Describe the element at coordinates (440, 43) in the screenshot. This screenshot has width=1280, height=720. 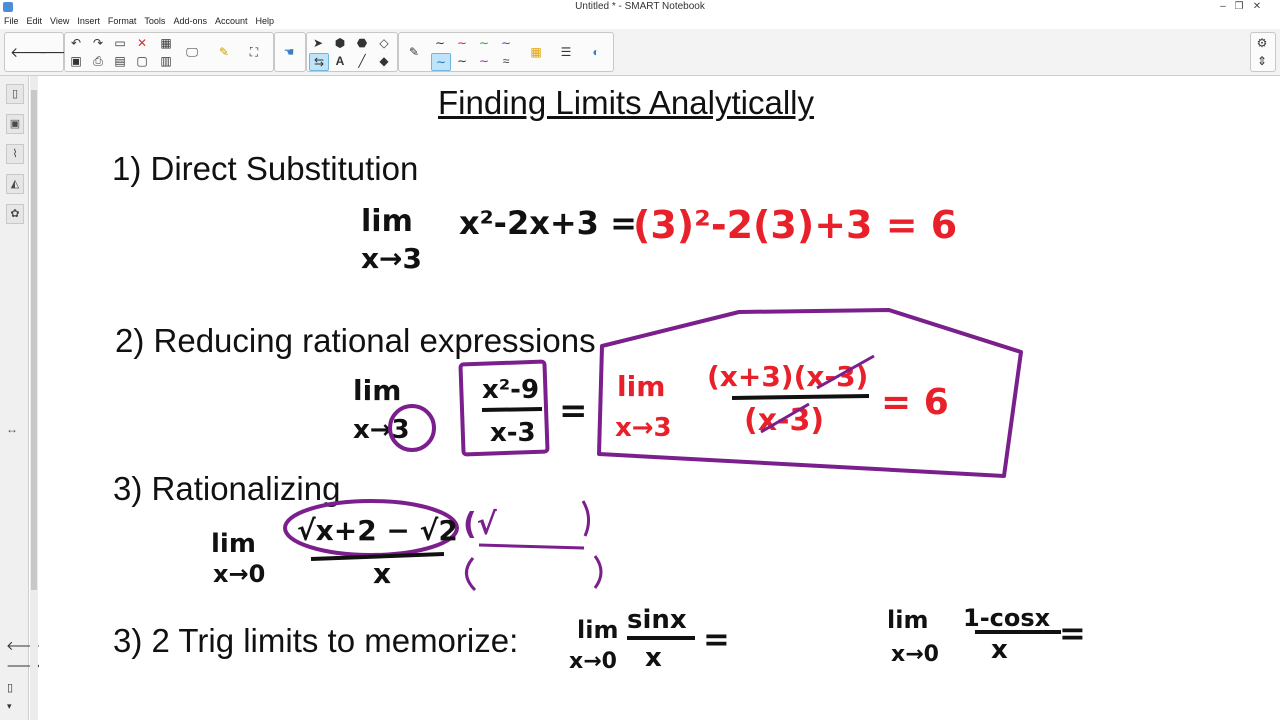
I see `pen-black-icon: ∼` at that location.